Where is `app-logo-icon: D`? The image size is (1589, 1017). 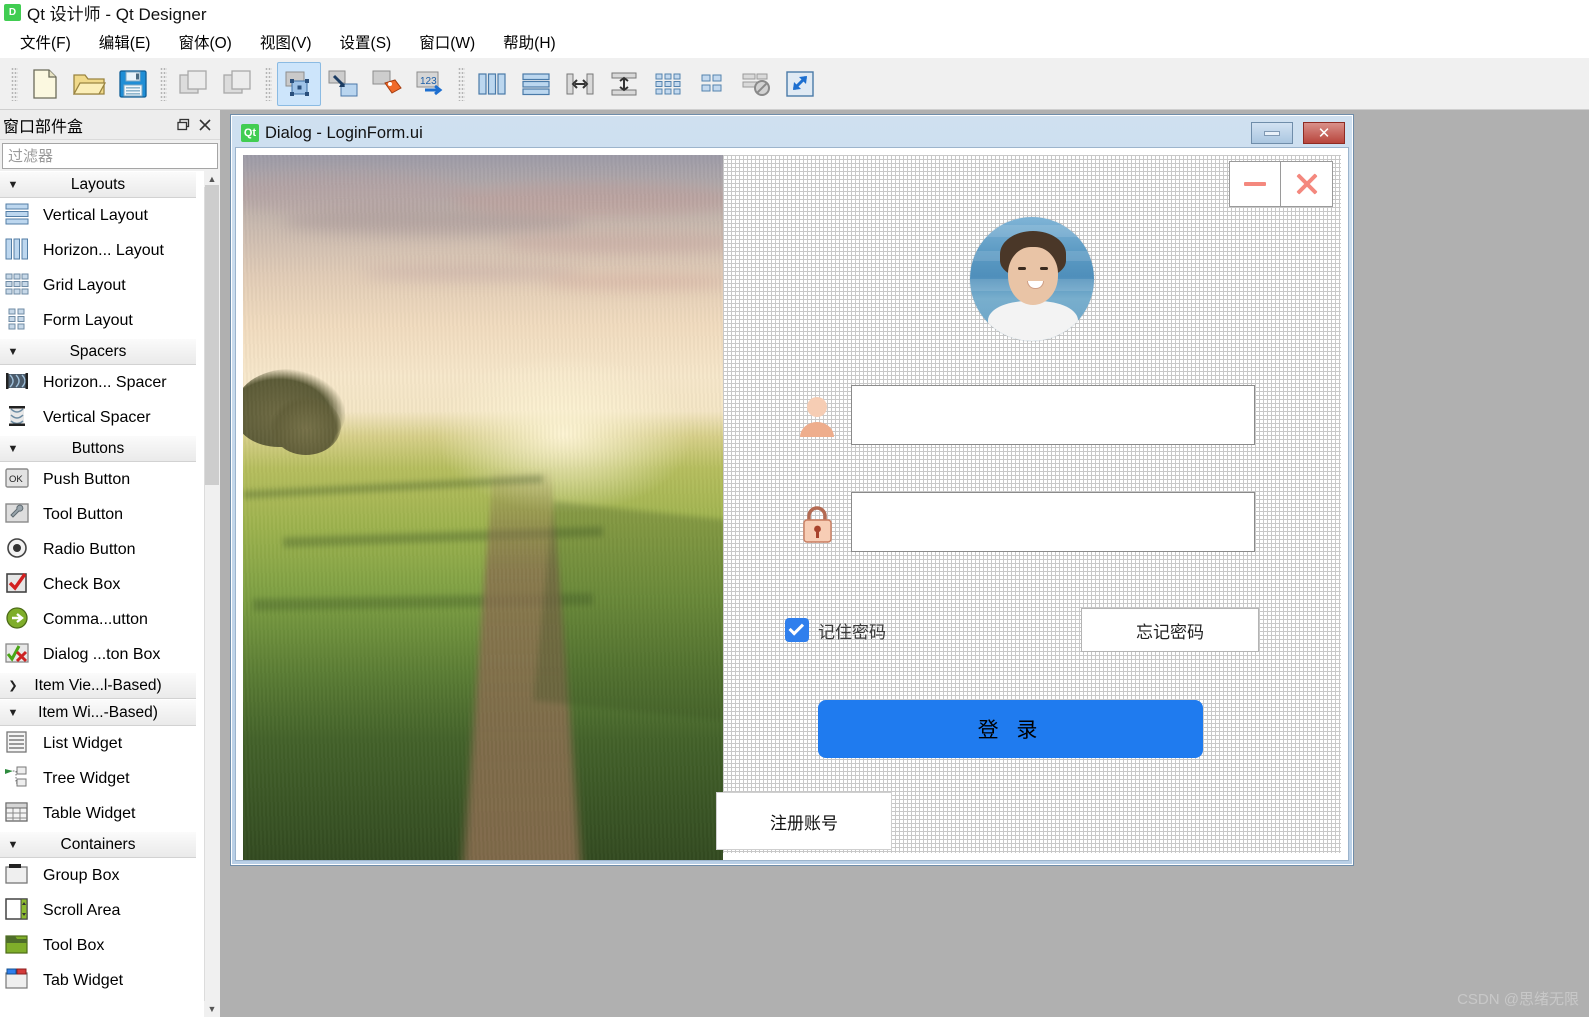
app-logo-icon: D is located at coordinates (12, 12).